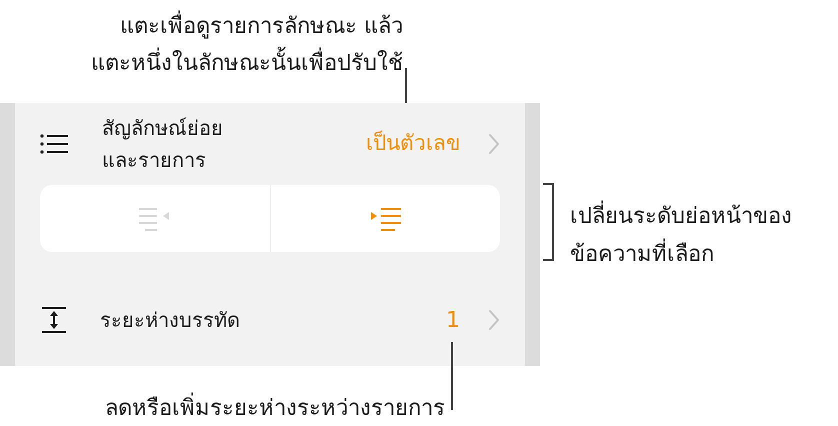 The image size is (838, 426). I want to click on callout-text: แตะเพื่อดูรายการลักษณะ แล้ว แตะหนึ่งในลักษณะนั้นเพื่อปรับใช้, so click(247, 45).